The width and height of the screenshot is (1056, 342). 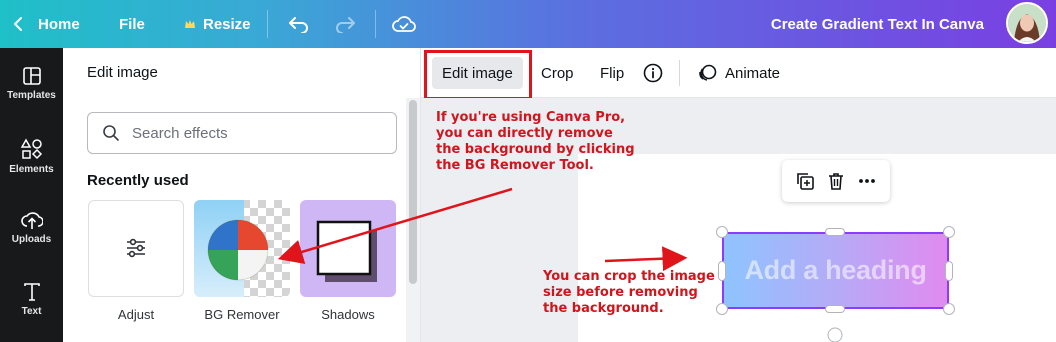 I want to click on bg-remover-tile, so click(x=242, y=248).